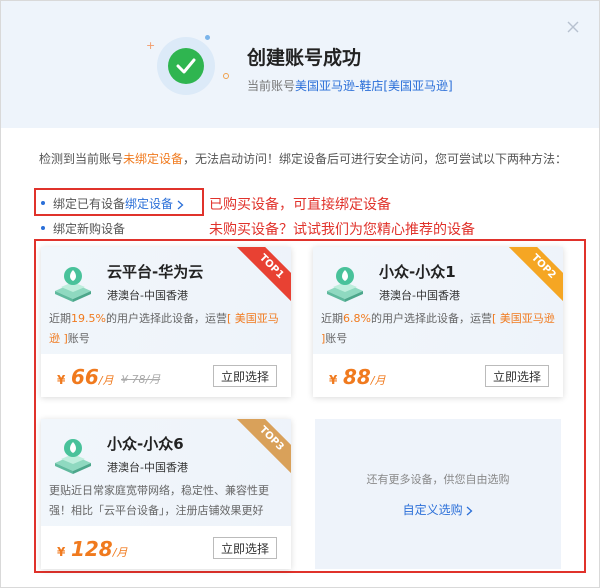  I want to click on current-account-line: 当前账号美国亚马逊-鞋店[美国亚马逊], so click(350, 86).